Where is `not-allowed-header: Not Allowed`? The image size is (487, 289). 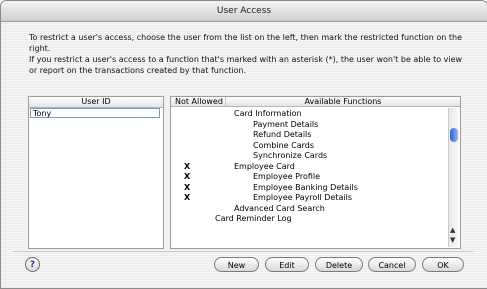 not-allowed-header: Not Allowed is located at coordinates (198, 102).